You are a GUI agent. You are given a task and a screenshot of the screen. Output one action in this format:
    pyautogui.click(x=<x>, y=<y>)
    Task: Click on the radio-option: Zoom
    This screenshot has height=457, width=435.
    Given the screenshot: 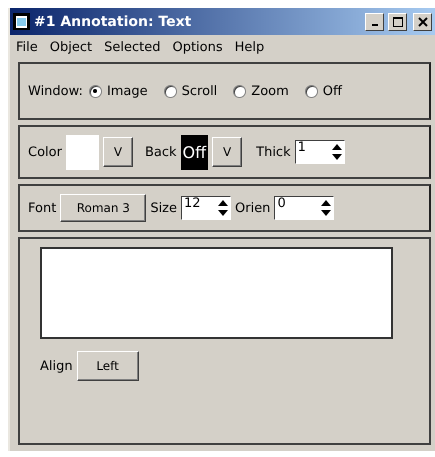 What is the action you would take?
    pyautogui.click(x=261, y=91)
    